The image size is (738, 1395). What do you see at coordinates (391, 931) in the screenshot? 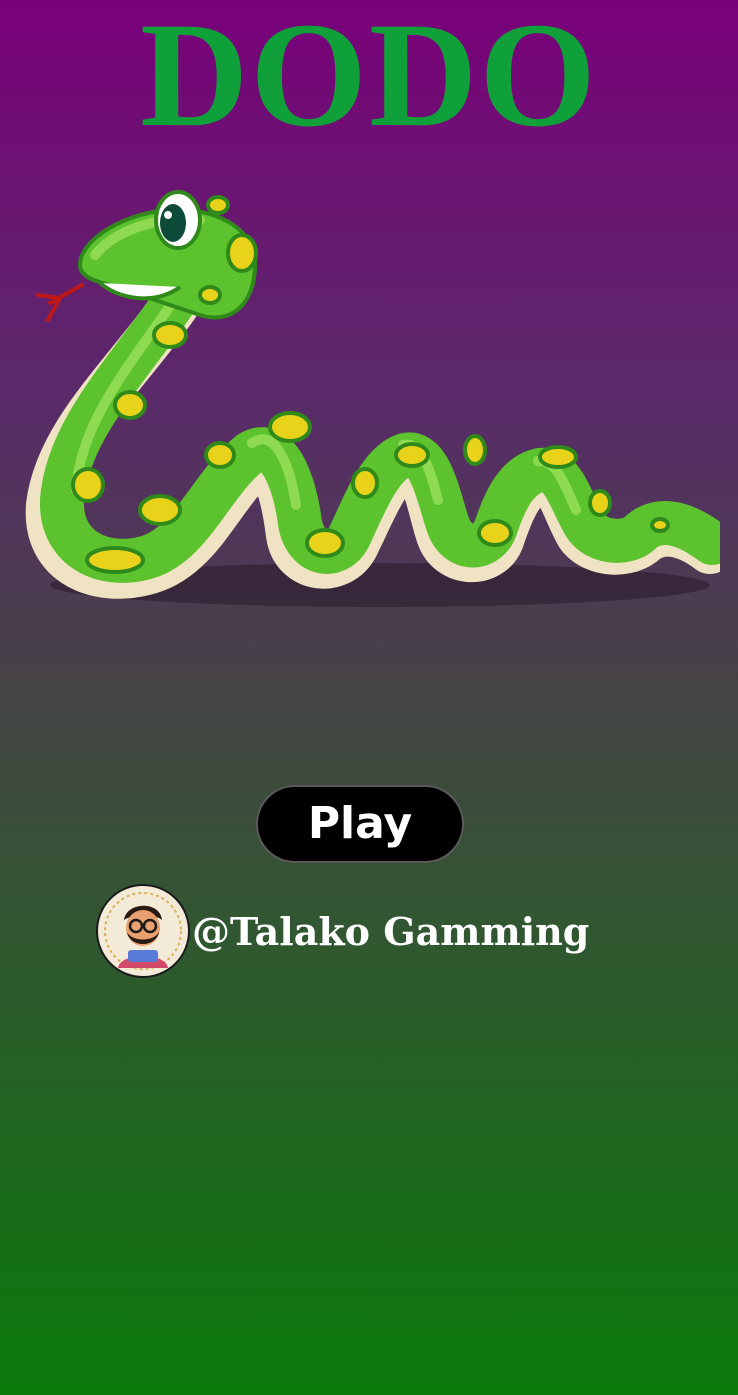
I see `creator-handle: @Talako Gamming` at bounding box center [391, 931].